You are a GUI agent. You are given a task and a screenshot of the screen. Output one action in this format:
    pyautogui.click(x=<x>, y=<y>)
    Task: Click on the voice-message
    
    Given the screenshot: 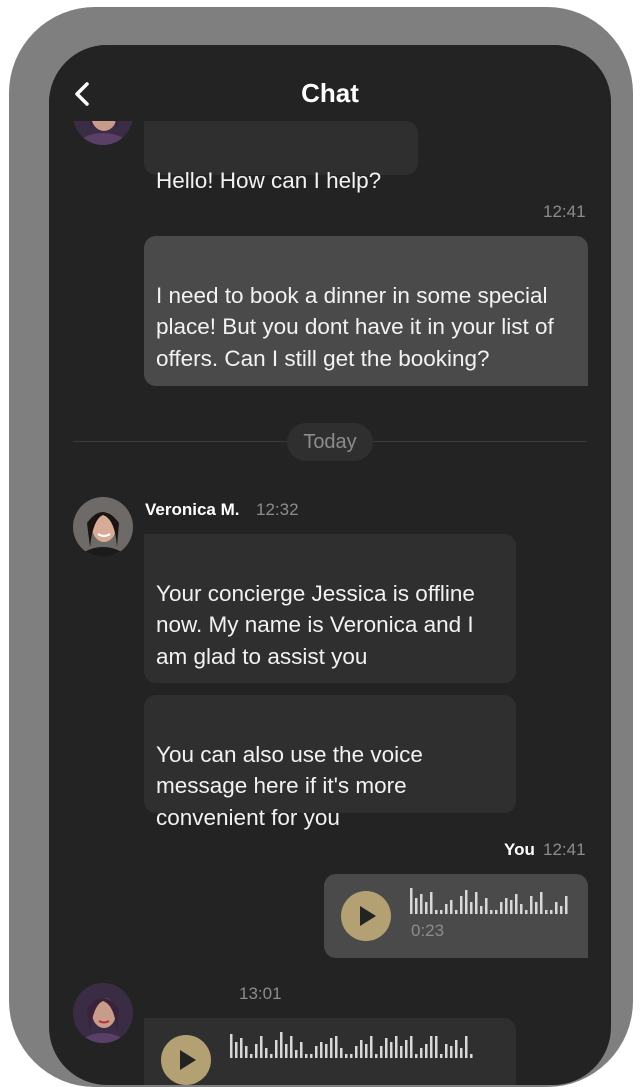 What is the action you would take?
    pyautogui.click(x=330, y=1051)
    